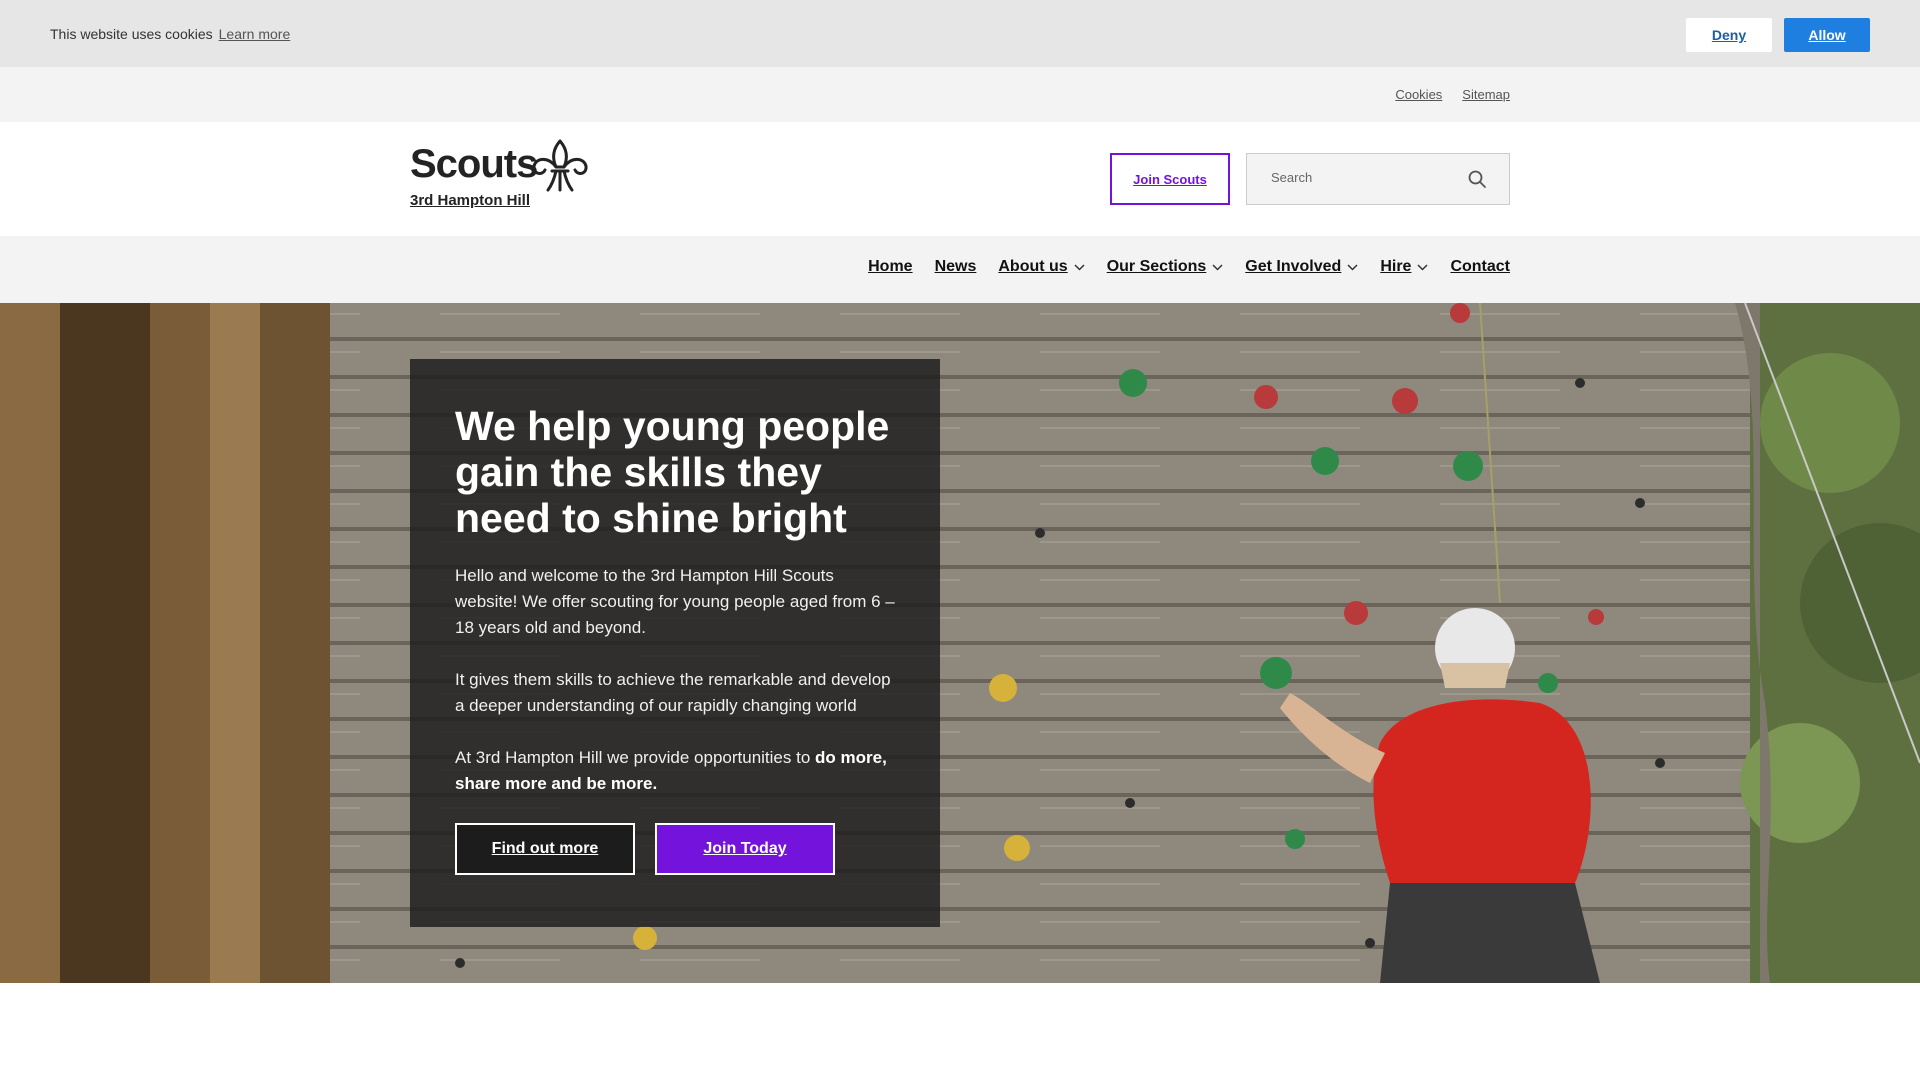 The width and height of the screenshot is (1920, 1080). I want to click on cookie-deny-button: Deny, so click(1729, 35).